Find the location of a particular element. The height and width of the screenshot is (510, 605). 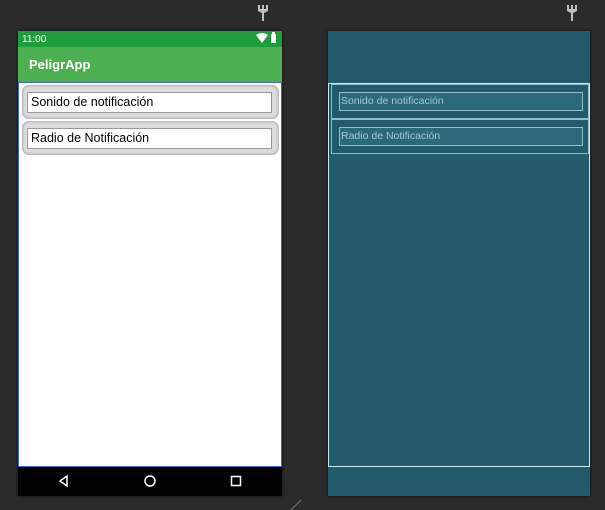

preference-item-radius: Radio de Notificación is located at coordinates (150, 138).